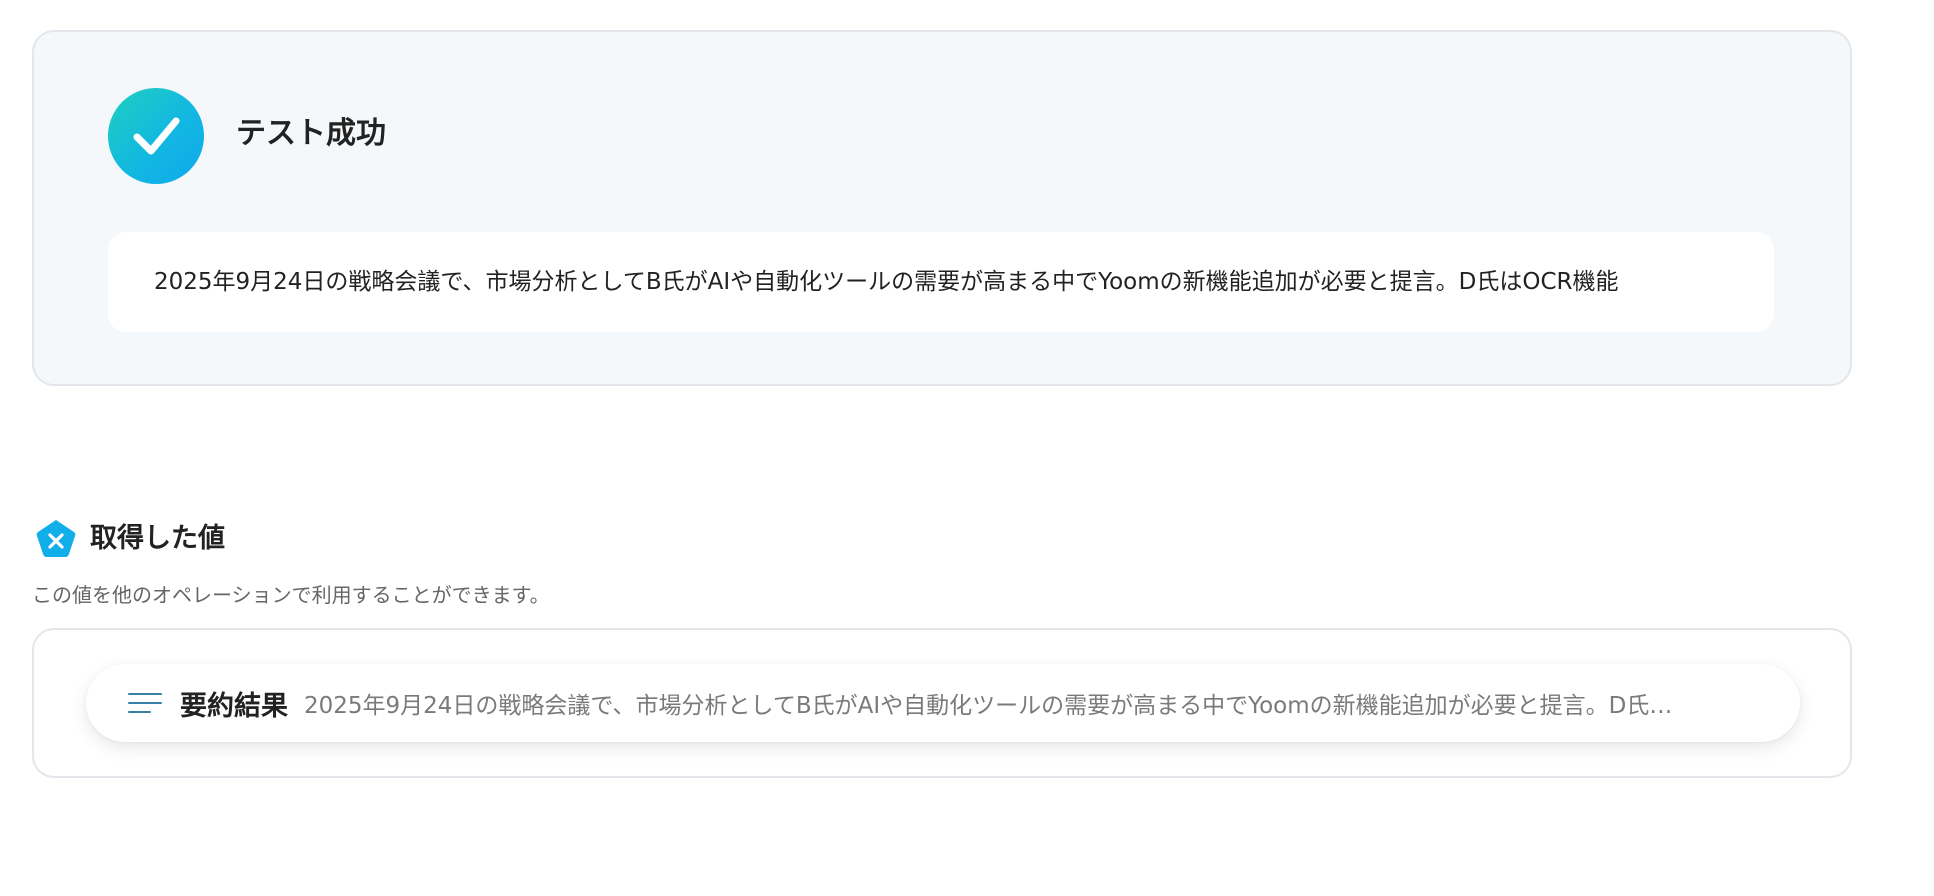 The height and width of the screenshot is (896, 1934). I want to click on test-success-title: テスト成功, so click(311, 133).